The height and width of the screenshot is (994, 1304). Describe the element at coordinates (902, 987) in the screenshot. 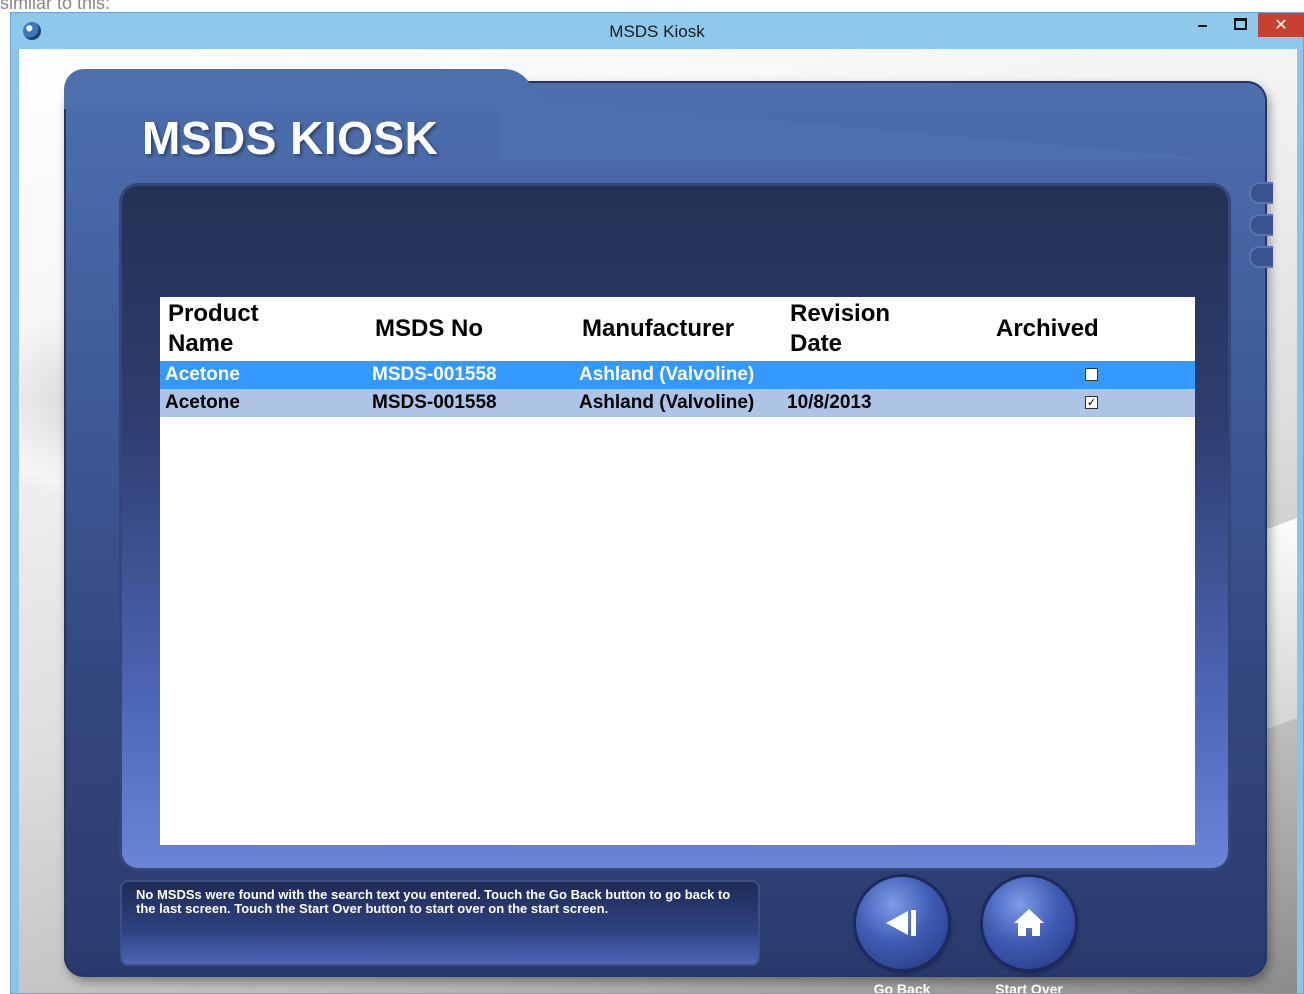

I see `go-back-label: Go Back` at that location.